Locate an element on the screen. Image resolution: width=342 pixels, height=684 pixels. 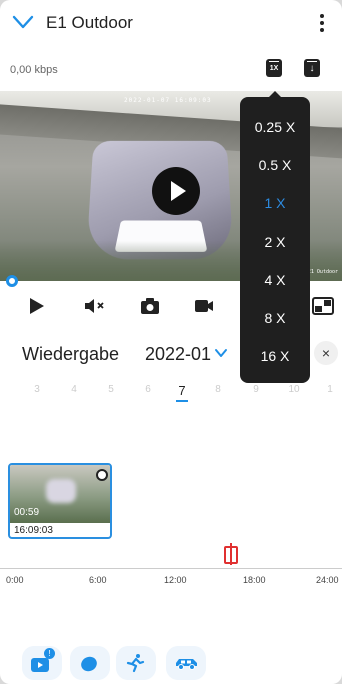
speed-option: 0.25 X is located at coordinates (275, 127).